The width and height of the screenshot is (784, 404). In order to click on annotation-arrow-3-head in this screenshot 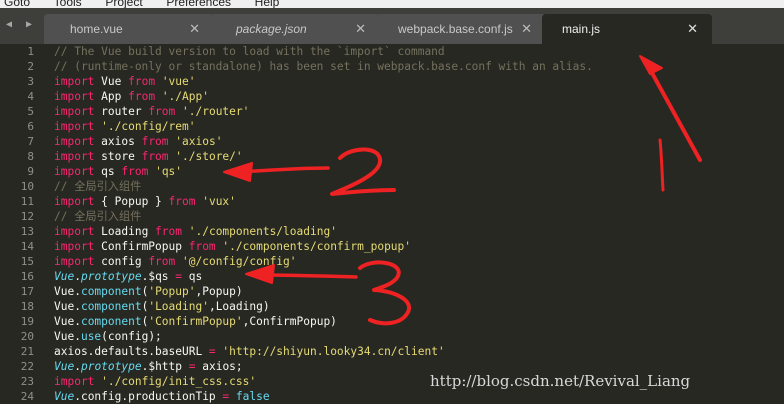, I will do `click(260, 274)`.